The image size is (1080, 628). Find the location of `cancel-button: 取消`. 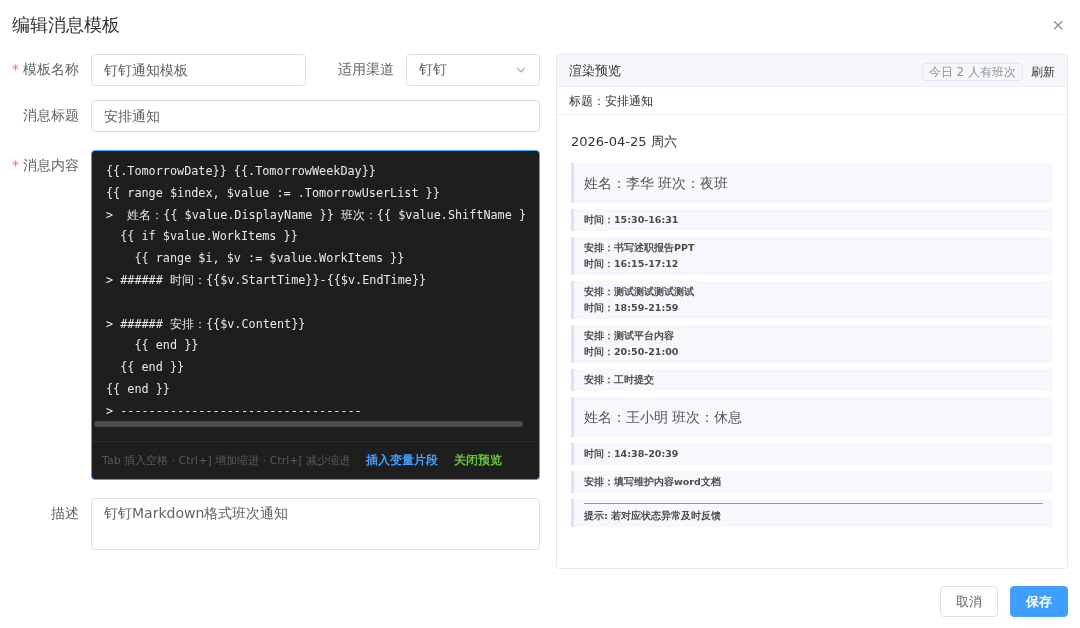

cancel-button: 取消 is located at coordinates (969, 601).